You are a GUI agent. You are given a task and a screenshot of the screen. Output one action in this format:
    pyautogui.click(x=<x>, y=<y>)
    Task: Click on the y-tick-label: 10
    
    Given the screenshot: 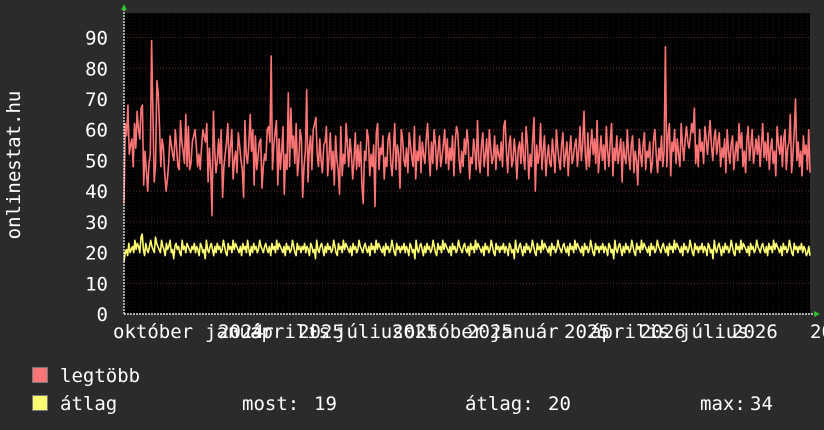 What is the action you would take?
    pyautogui.click(x=96, y=284)
    